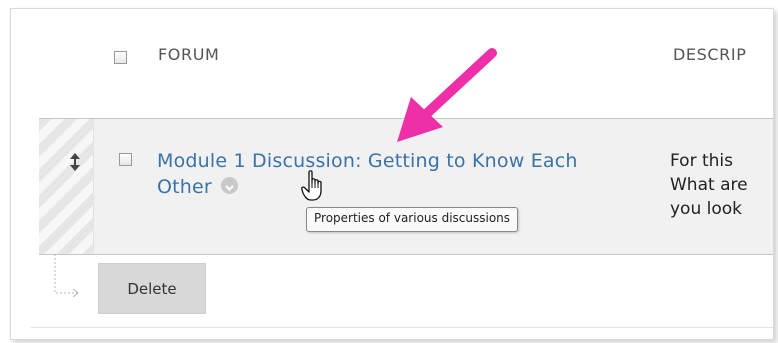 This screenshot has width=778, height=343. I want to click on tooltip: Properties of various discussions, so click(412, 219).